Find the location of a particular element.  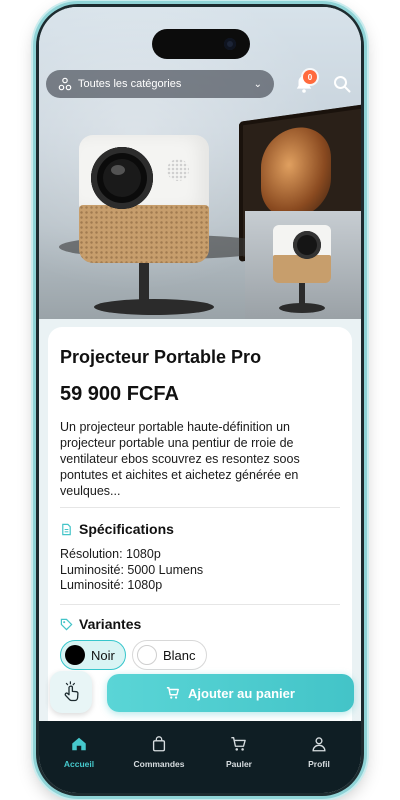

spec-line: Luminosité: 5000 Lumens is located at coordinates (132, 569).